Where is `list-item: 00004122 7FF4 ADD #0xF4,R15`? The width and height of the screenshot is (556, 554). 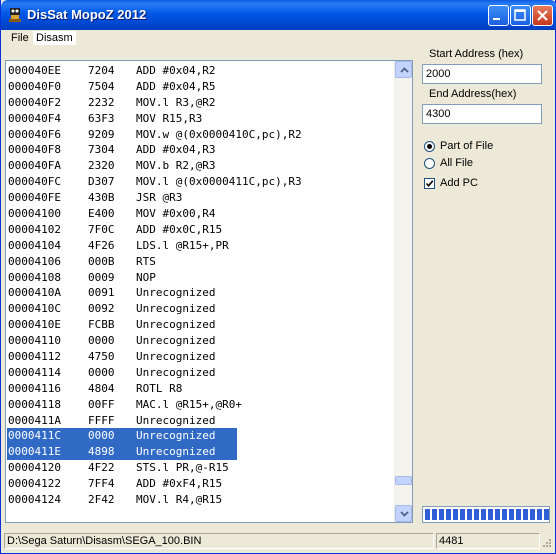 list-item: 00004122 7FF4 ADD #0xF4,R15 is located at coordinates (202, 484).